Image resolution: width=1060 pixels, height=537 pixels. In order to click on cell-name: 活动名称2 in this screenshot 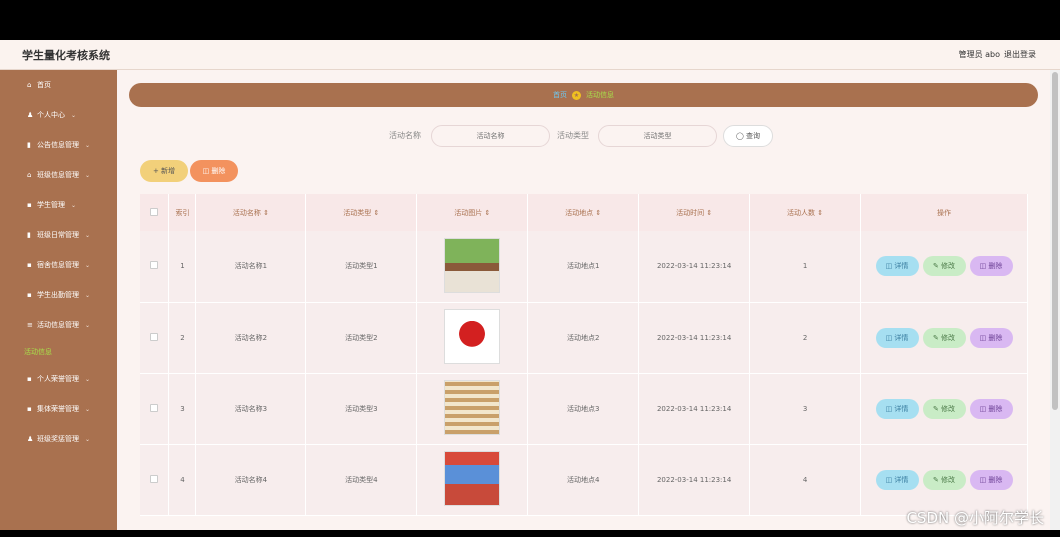, I will do `click(251, 338)`.